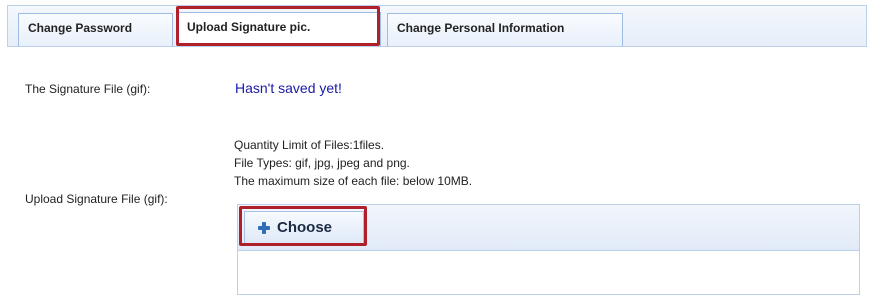 This screenshot has height=296, width=875. I want to click on uploaded-file-list, so click(548, 272).